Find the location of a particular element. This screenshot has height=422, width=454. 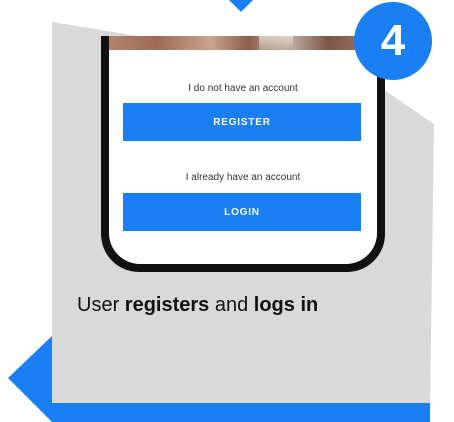

top-arrow-notch is located at coordinates (241, 6).